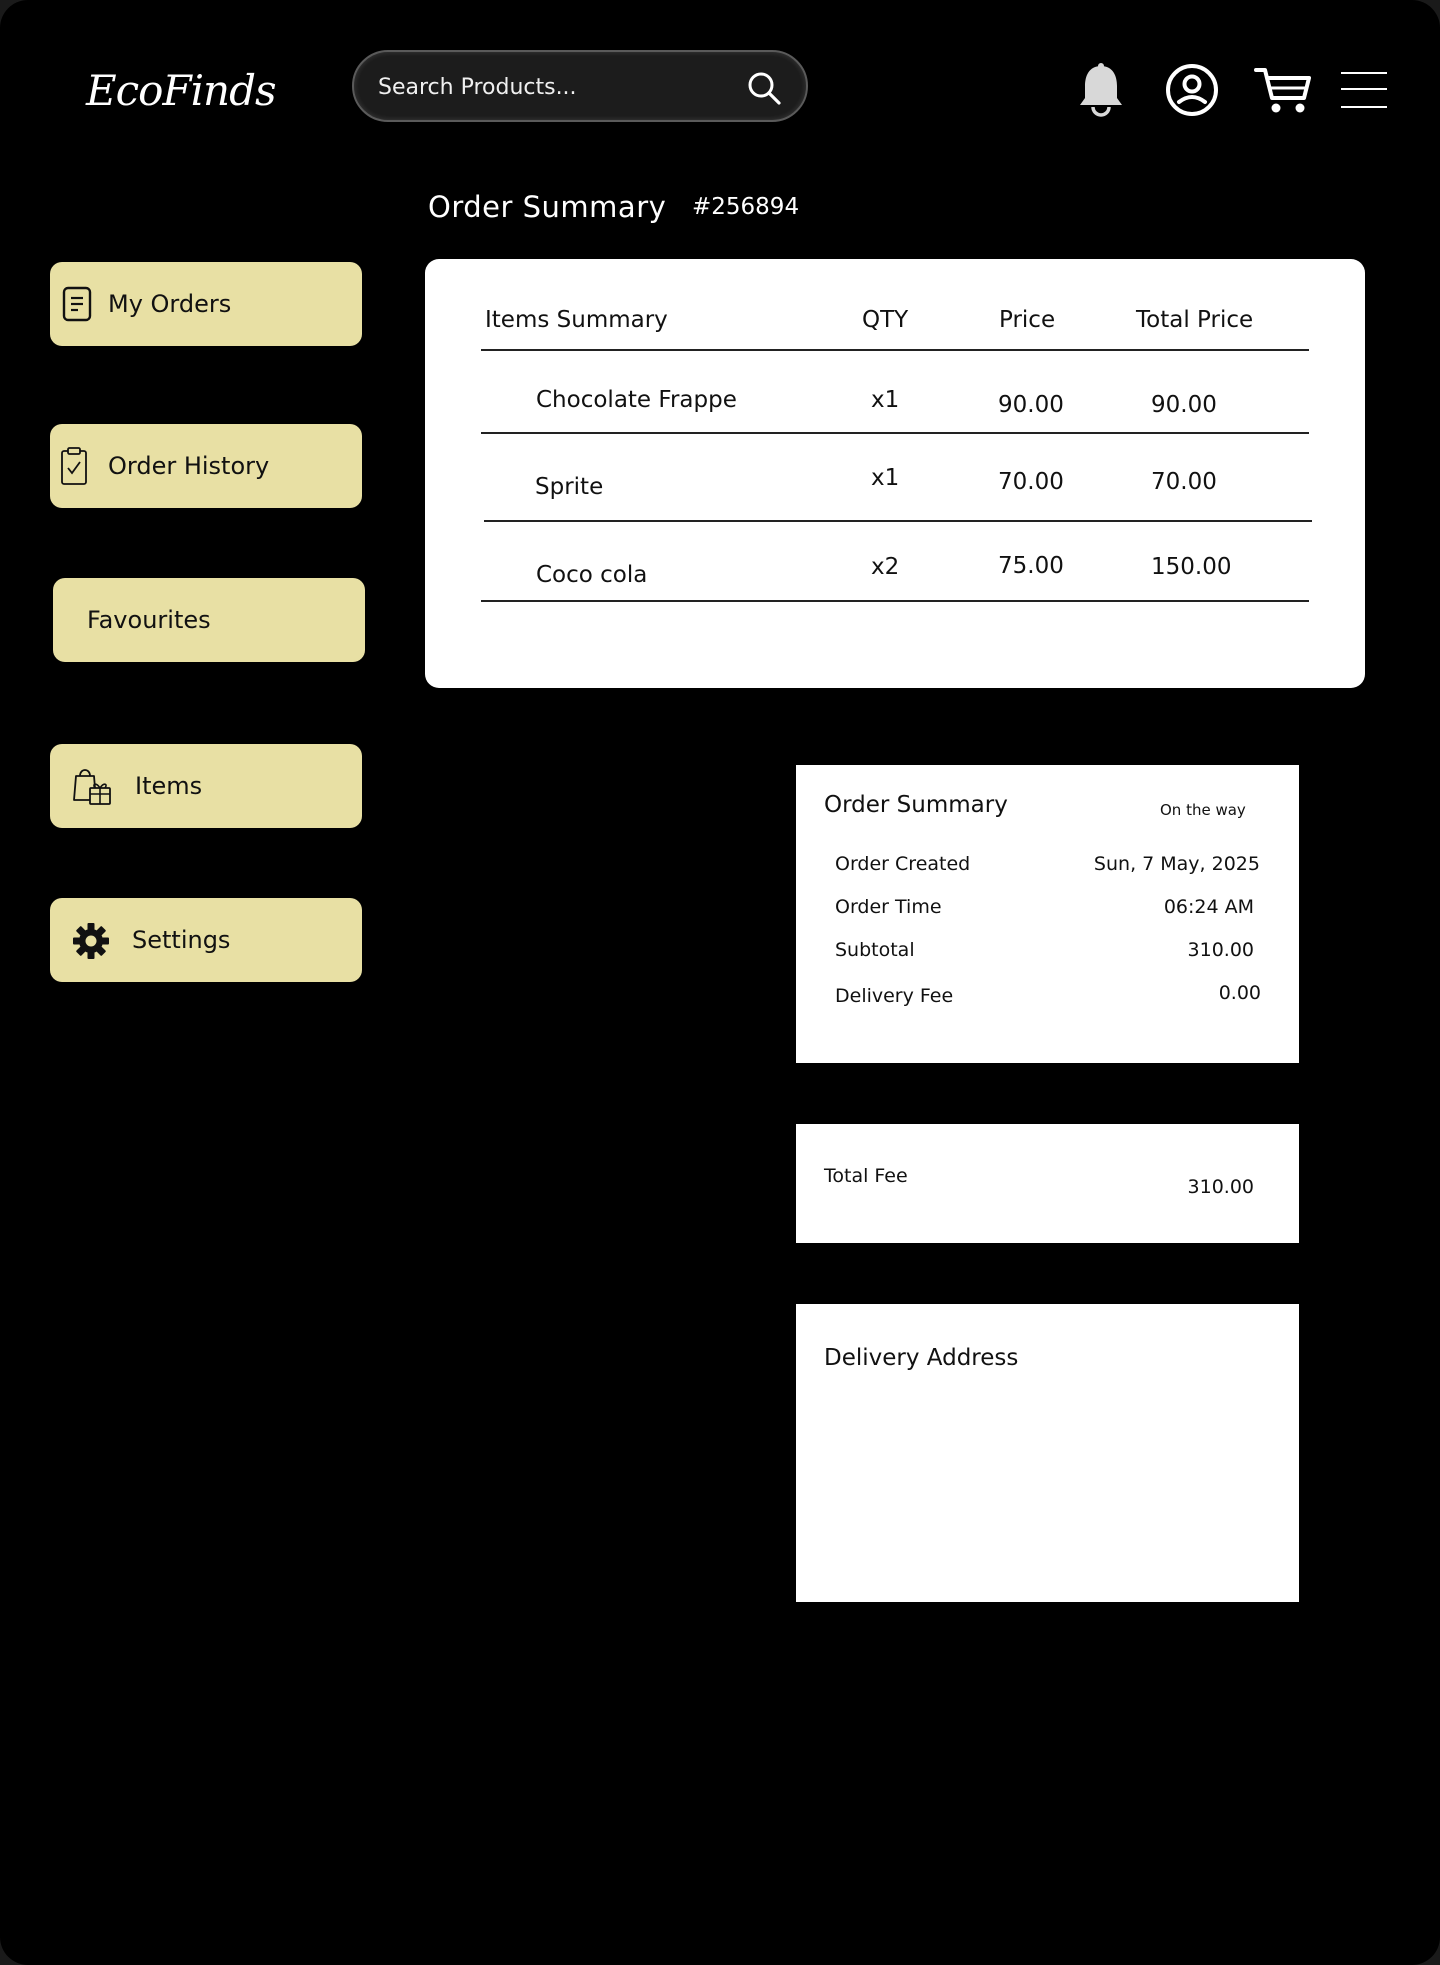  I want to click on search-bar, so click(580, 86).